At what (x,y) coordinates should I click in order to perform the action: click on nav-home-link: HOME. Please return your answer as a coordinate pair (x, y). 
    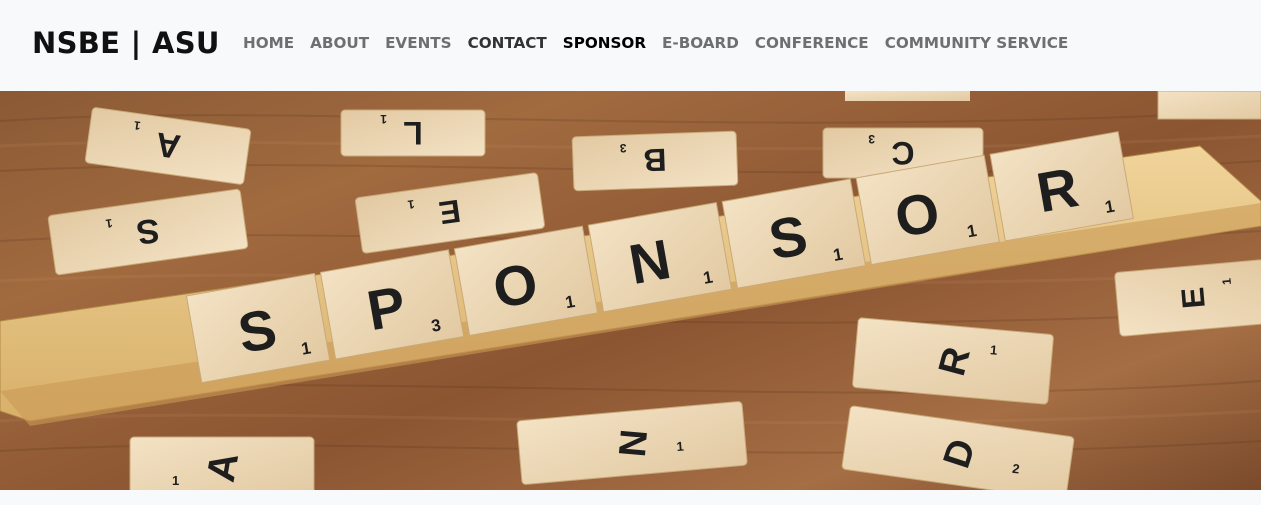
    Looking at the image, I should click on (268, 43).